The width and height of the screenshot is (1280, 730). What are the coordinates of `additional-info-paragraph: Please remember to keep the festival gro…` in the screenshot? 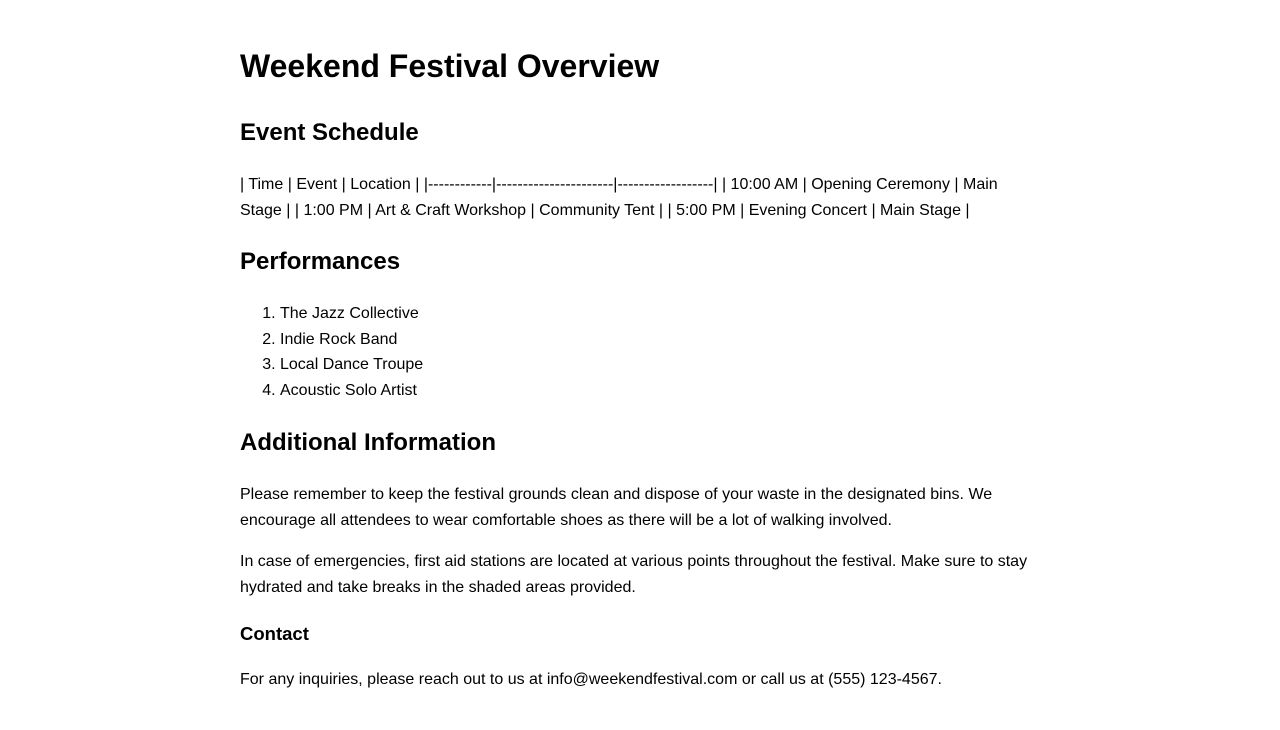 It's located at (616, 507).